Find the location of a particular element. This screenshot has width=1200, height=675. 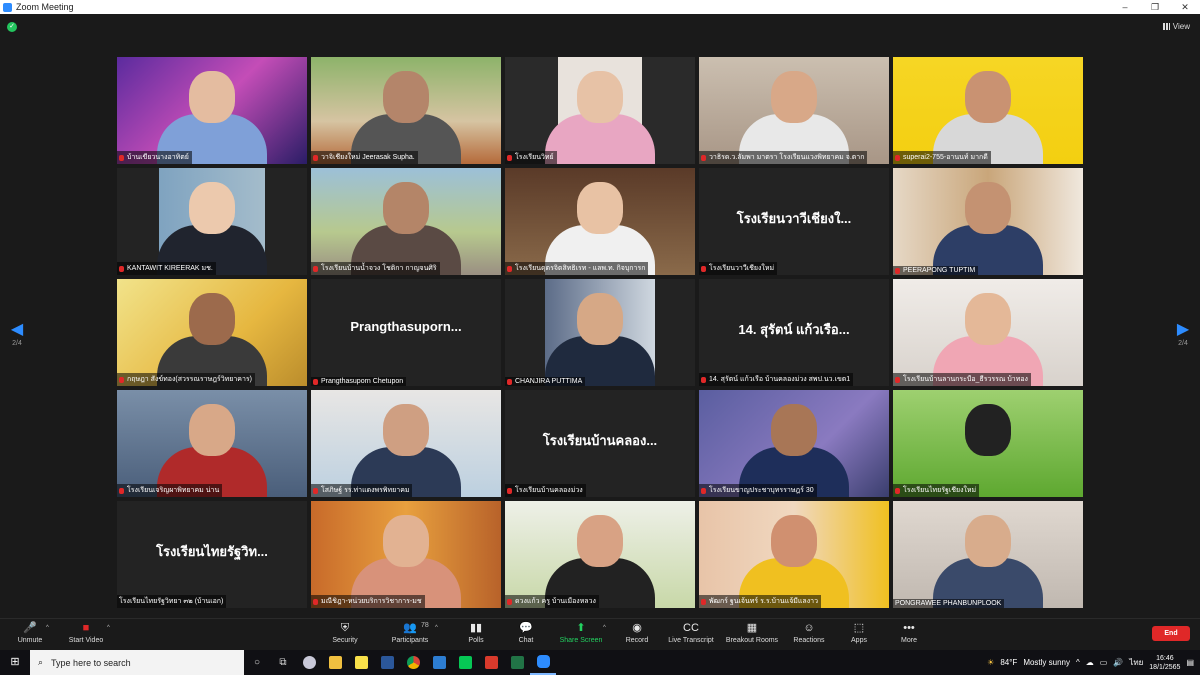

volume-icon: 🔊 is located at coordinates (1118, 662).